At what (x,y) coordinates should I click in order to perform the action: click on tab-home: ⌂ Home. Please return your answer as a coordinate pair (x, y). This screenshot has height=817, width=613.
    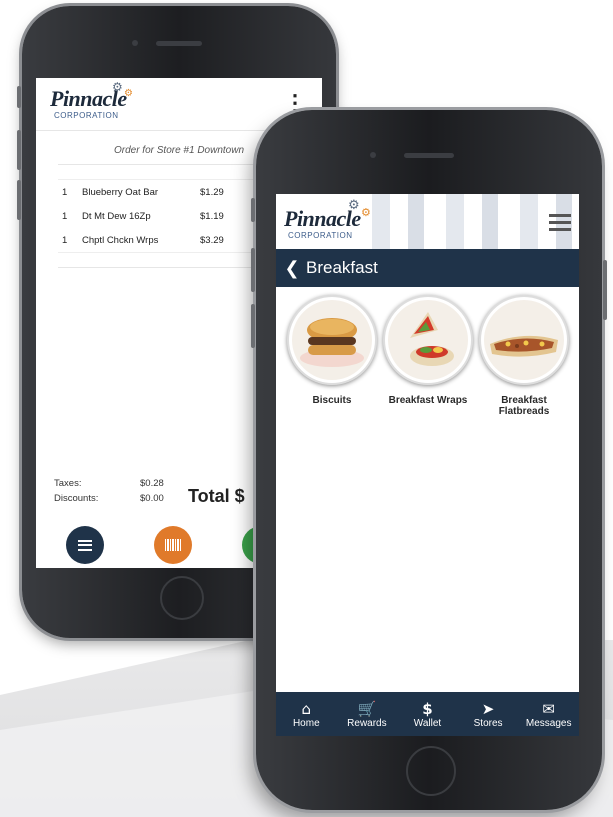
    Looking at the image, I should click on (306, 714).